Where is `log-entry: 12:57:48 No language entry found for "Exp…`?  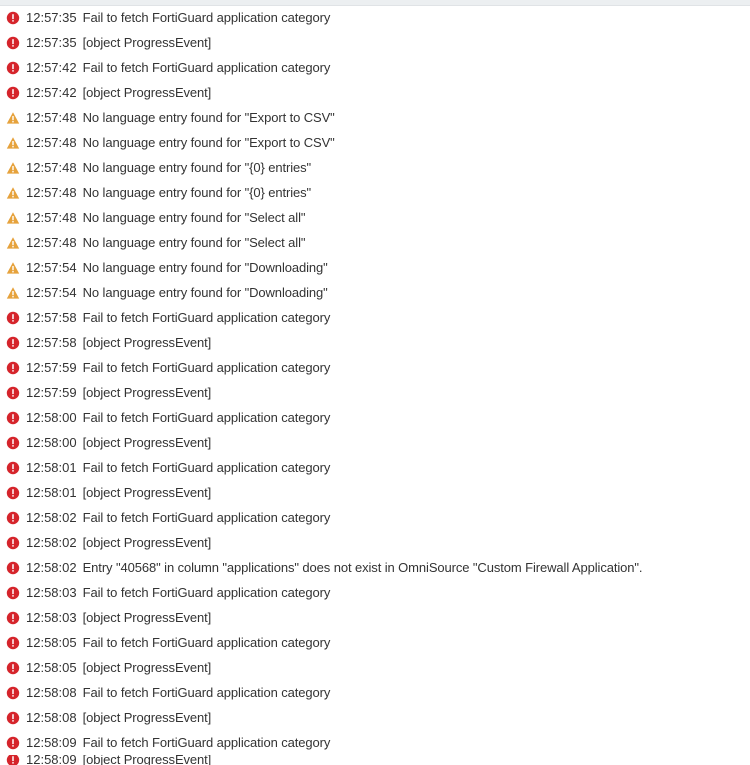 log-entry: 12:57:48 No language entry found for "Exp… is located at coordinates (375, 117).